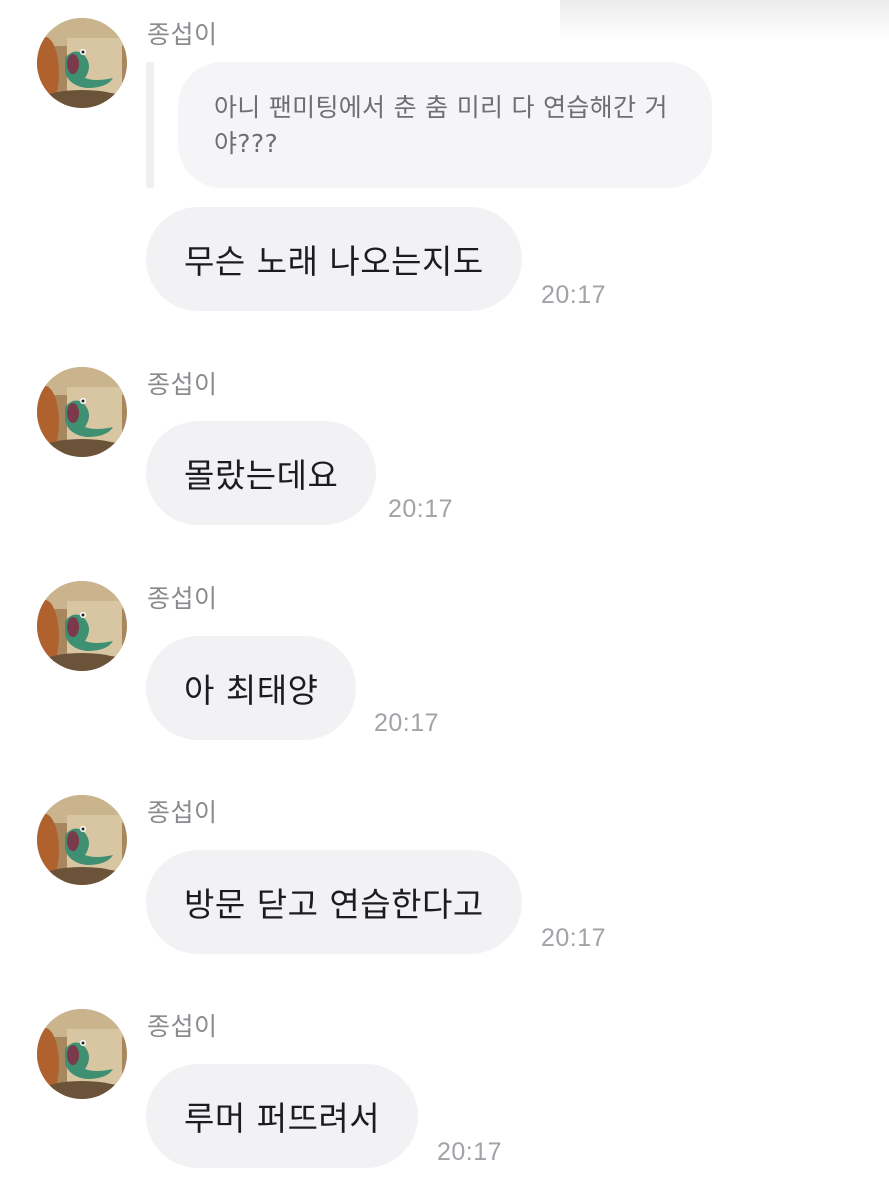 This screenshot has height=1200, width=889. Describe the element at coordinates (334, 902) in the screenshot. I see `message-bubble: 방문 닫고 연습한다고` at that location.